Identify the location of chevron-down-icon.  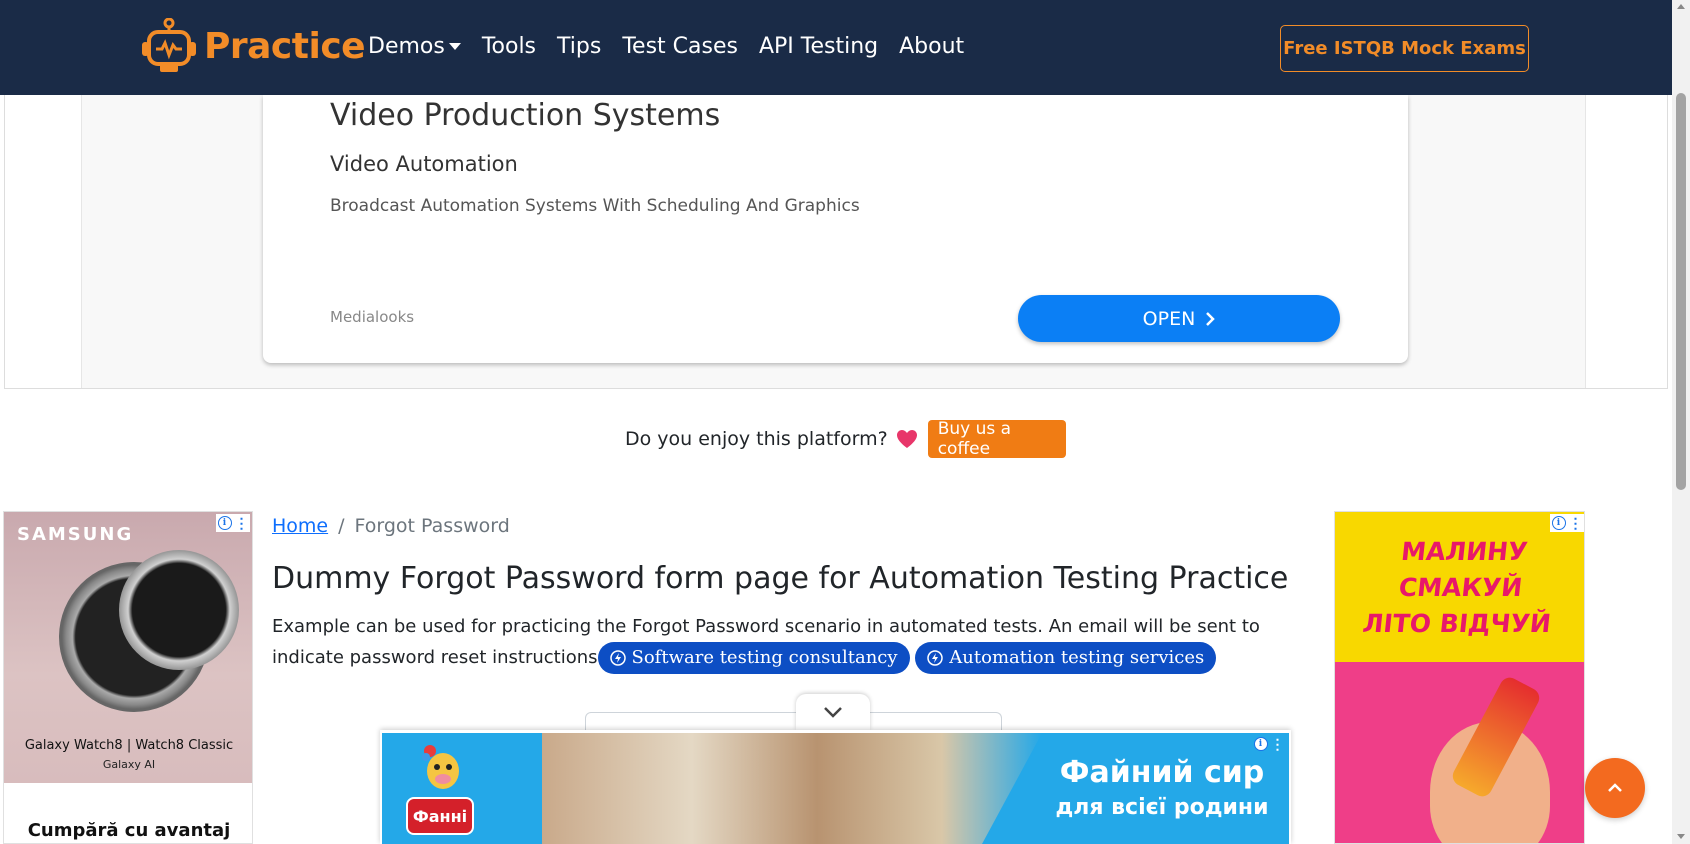
(833, 712).